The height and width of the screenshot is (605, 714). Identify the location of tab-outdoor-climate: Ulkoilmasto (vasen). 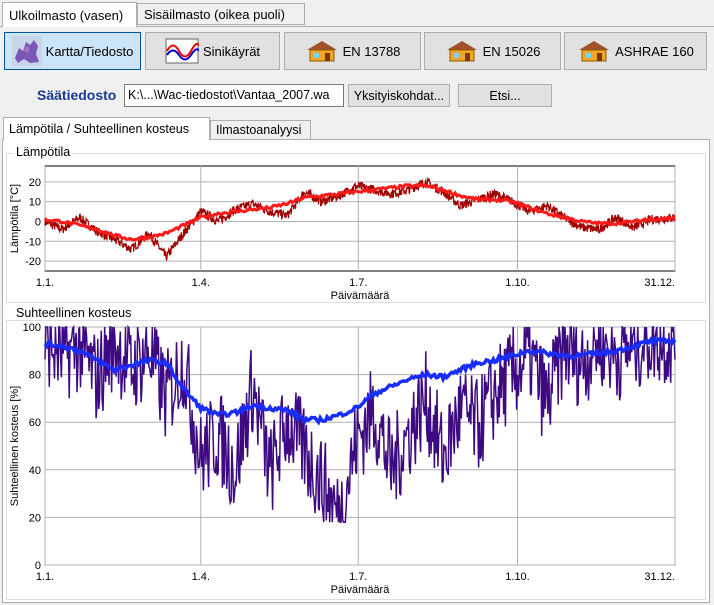
(69, 14).